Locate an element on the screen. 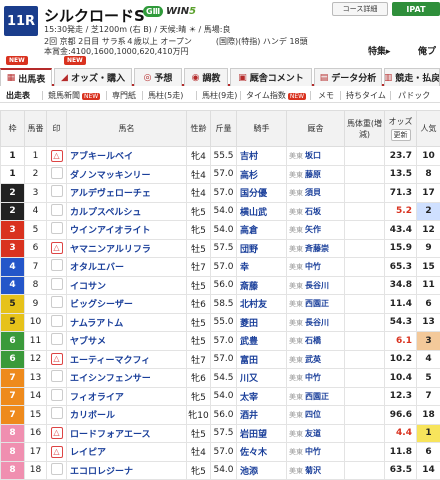 This screenshot has height=480, width=440. subtab-time-index: タイム指数 NEW is located at coordinates (276, 95).